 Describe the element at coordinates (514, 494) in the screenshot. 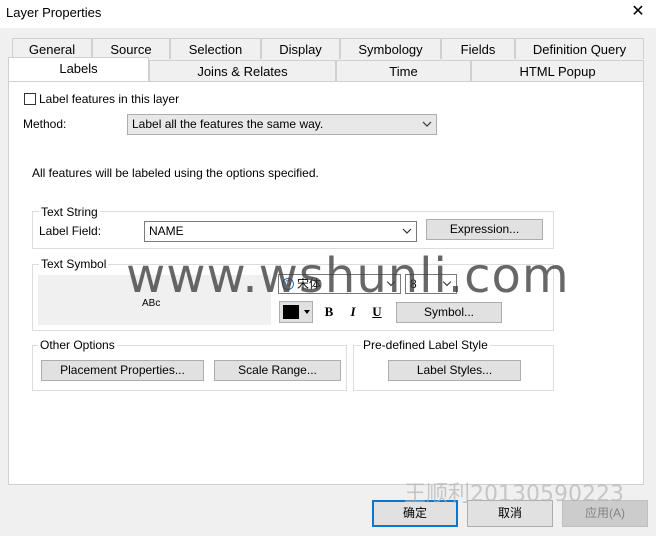

I see `corner-watermark-text: 王顺利20130590223` at that location.